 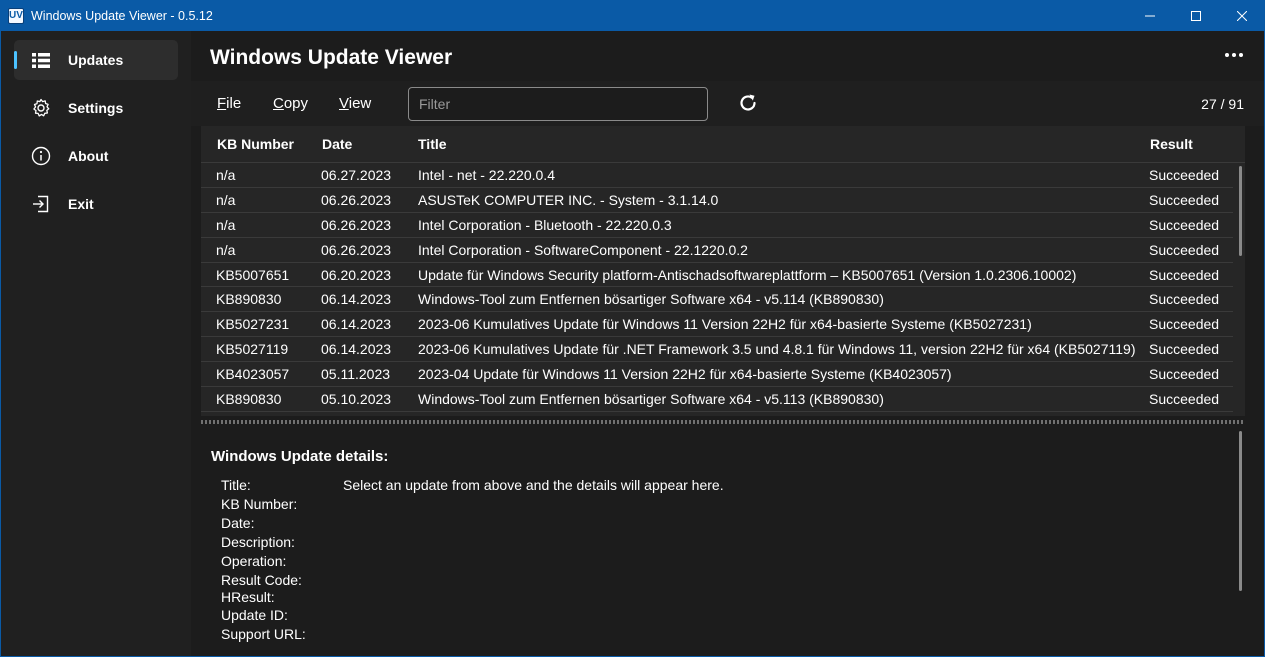 What do you see at coordinates (96, 204) in the screenshot?
I see `sidebar-item-exit: Exit` at bounding box center [96, 204].